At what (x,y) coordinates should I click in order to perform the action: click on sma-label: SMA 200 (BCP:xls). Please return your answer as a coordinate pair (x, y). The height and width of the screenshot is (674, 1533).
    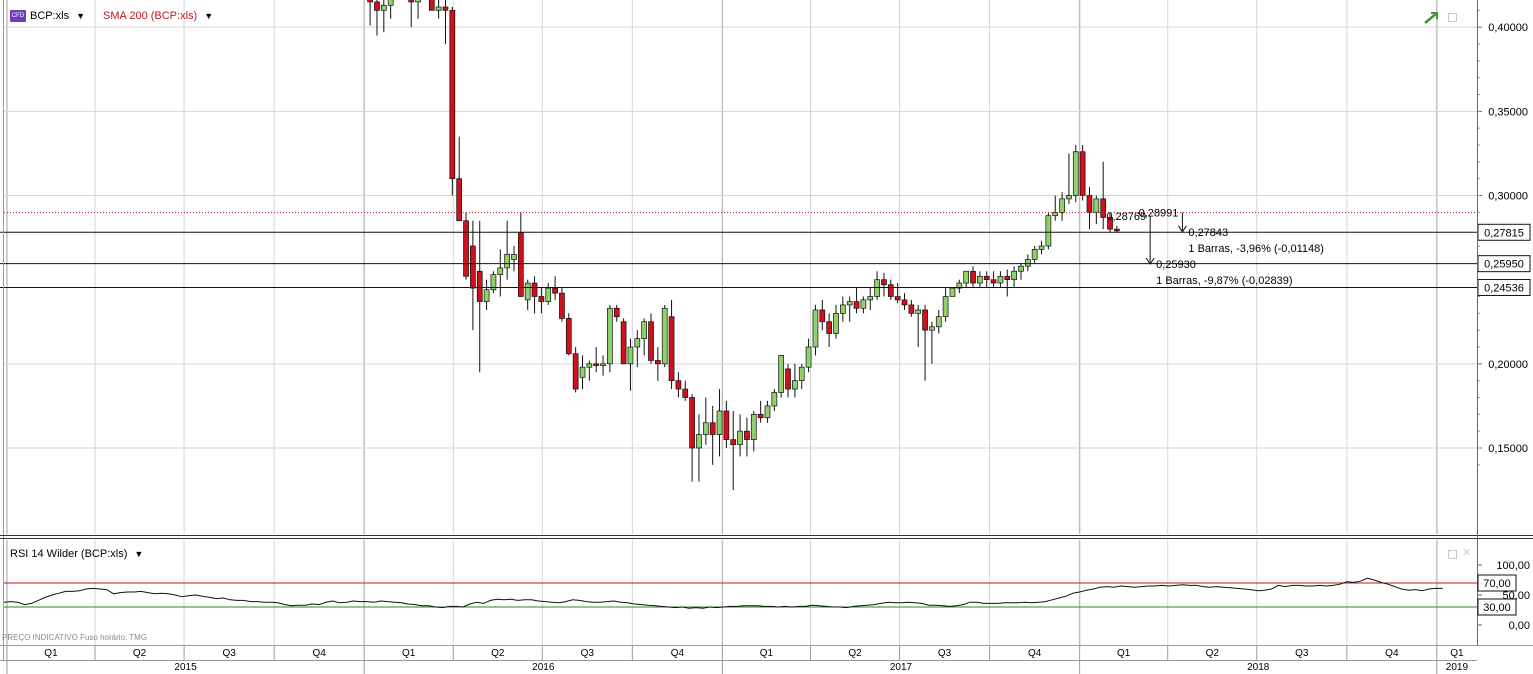
    Looking at the image, I should click on (150, 16).